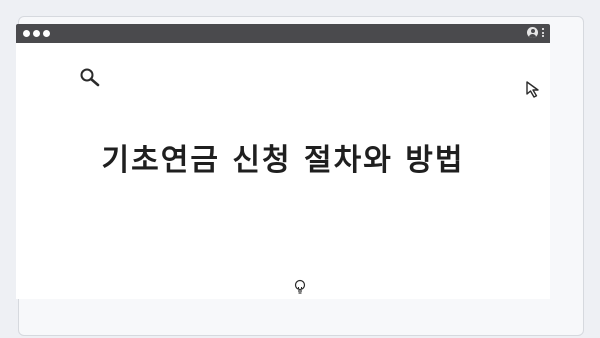 Image resolution: width=600 pixels, height=338 pixels. Describe the element at coordinates (90, 77) in the screenshot. I see `search-icon` at that location.